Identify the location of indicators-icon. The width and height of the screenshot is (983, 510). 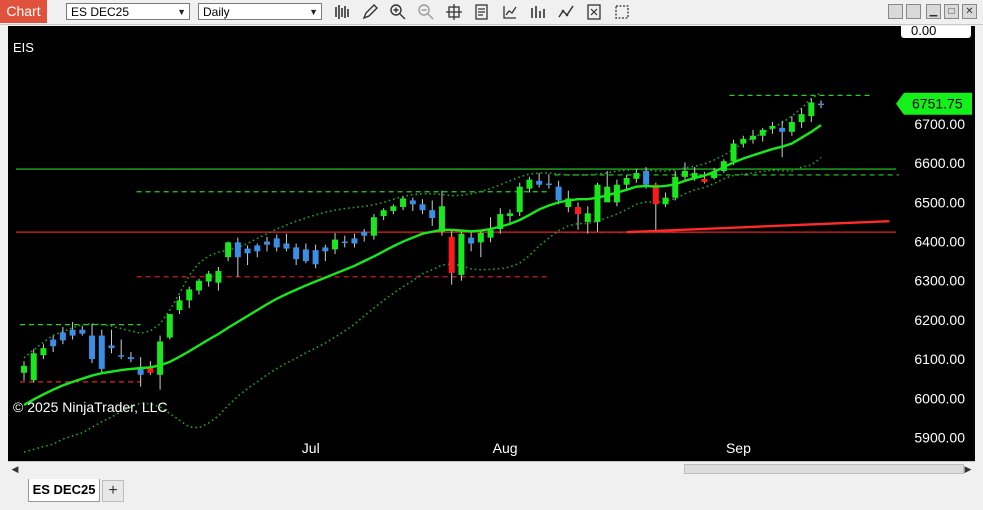
(510, 12).